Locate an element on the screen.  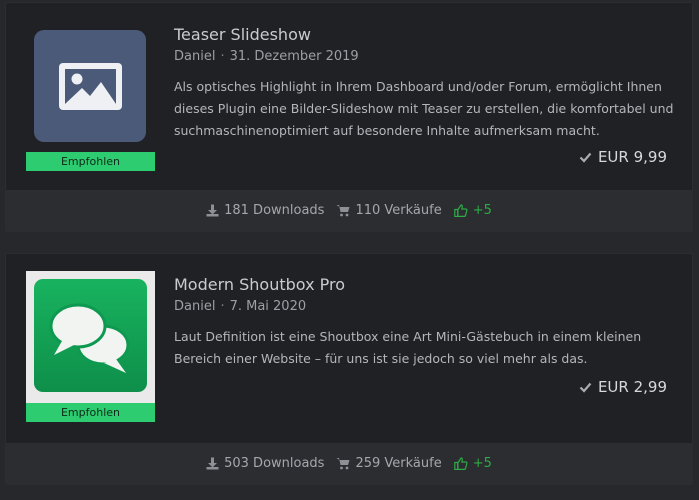
publish-date: 7. Mai 2020 is located at coordinates (268, 306).